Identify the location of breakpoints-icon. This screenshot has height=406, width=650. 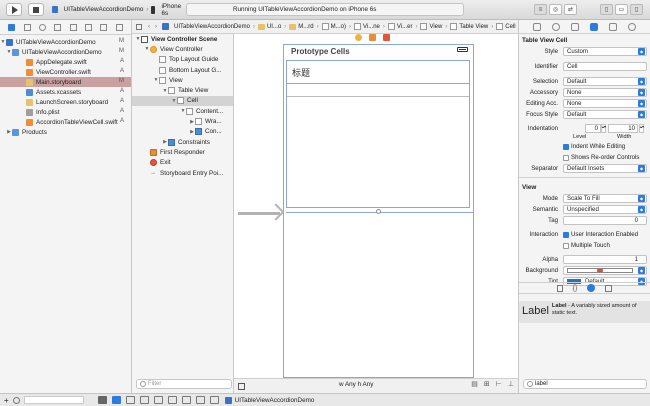
(116, 400).